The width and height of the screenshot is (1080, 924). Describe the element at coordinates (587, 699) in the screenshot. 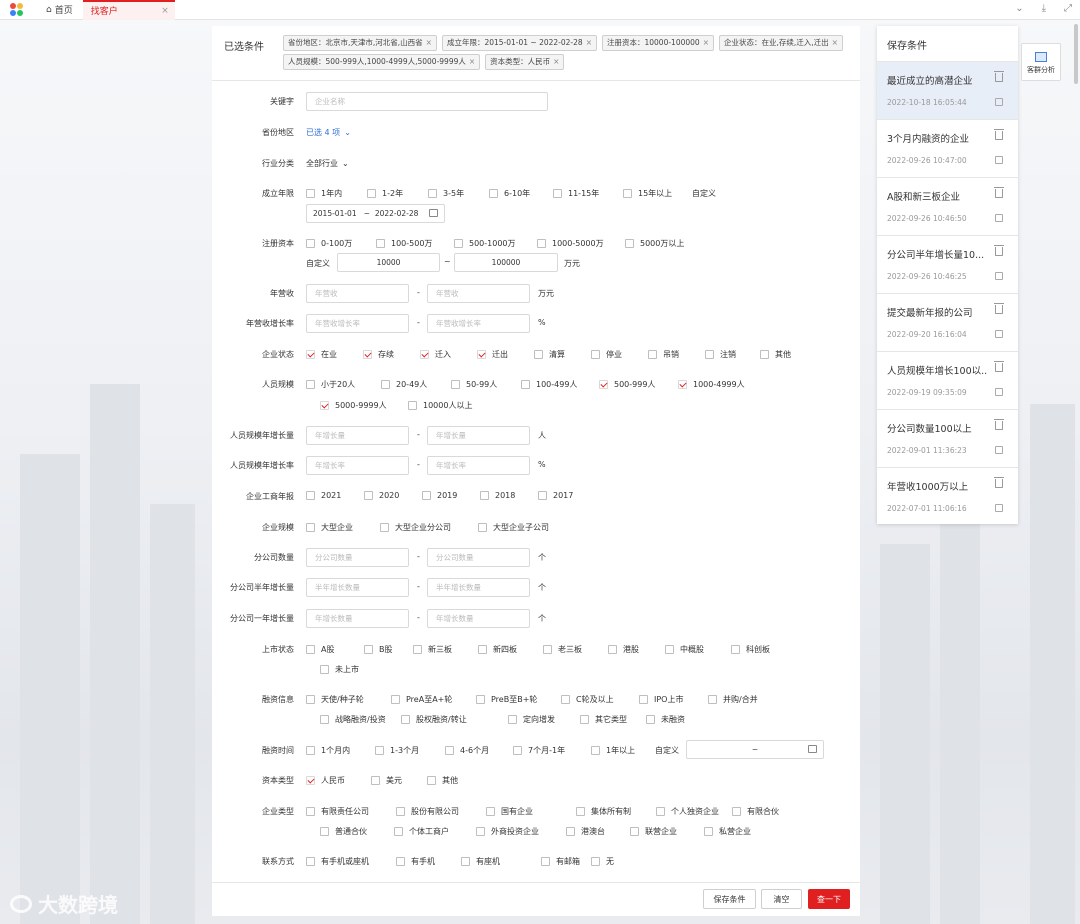

I see `financing-option: C轮及以上` at that location.